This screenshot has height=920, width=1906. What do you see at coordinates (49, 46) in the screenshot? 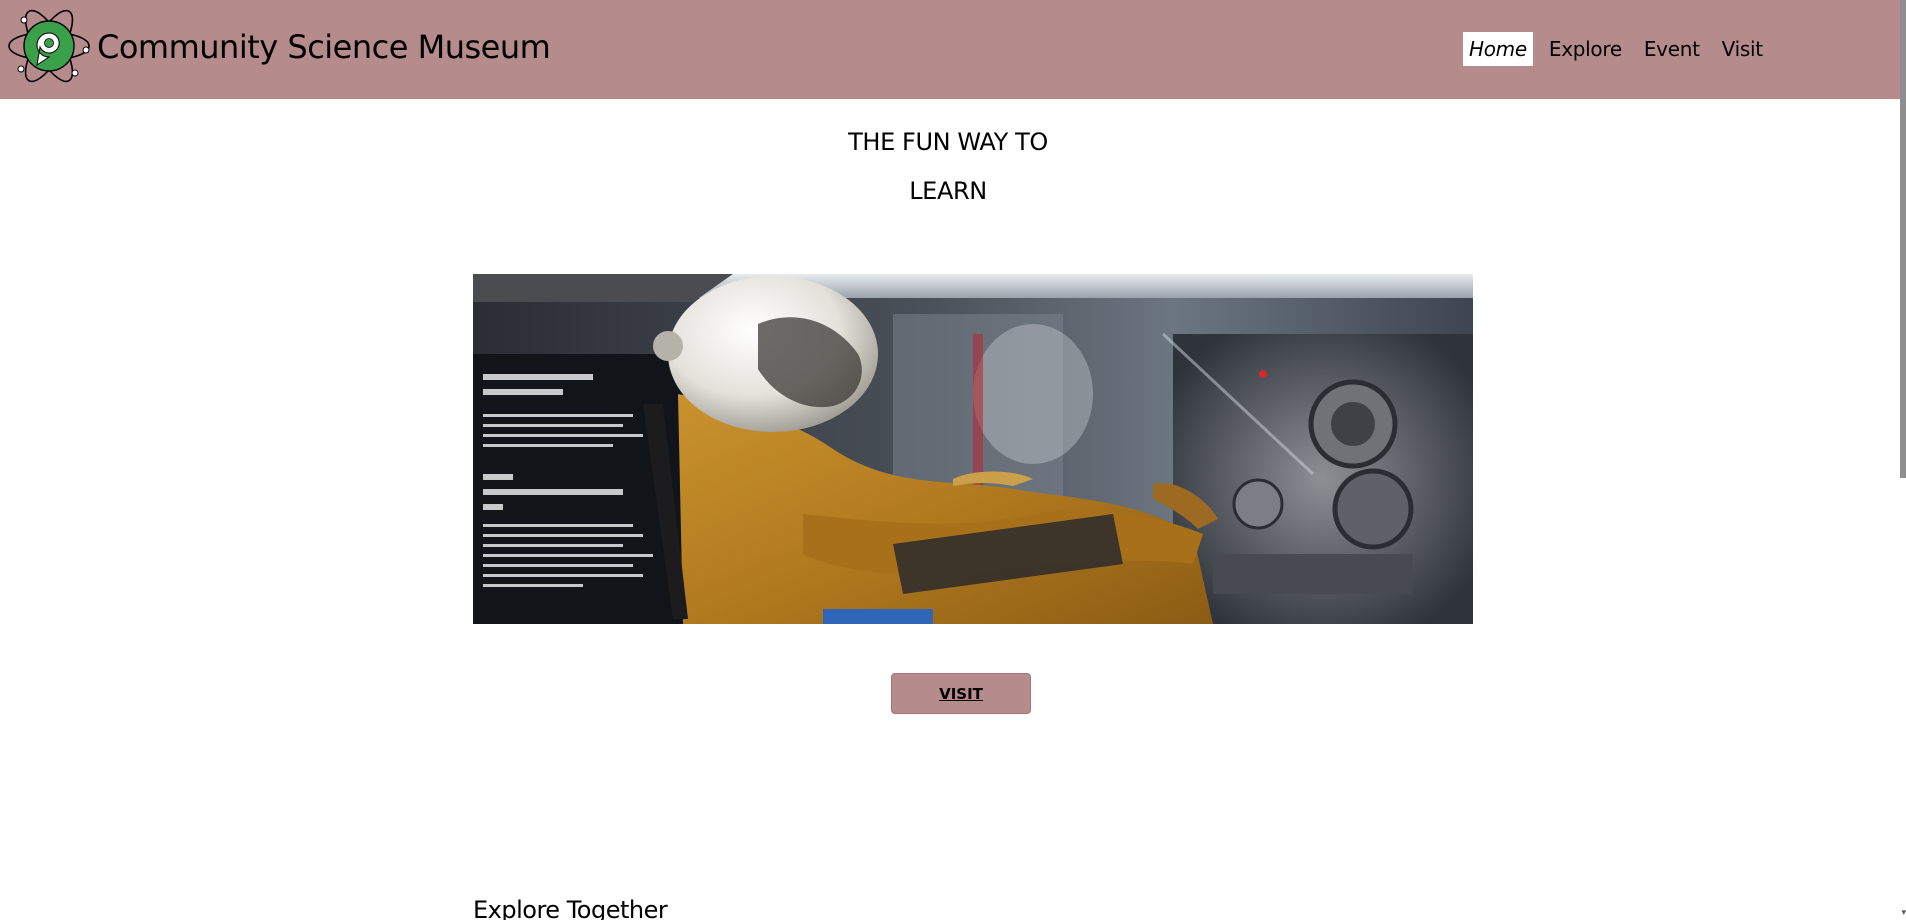
I see `atom-logo-icon` at bounding box center [49, 46].